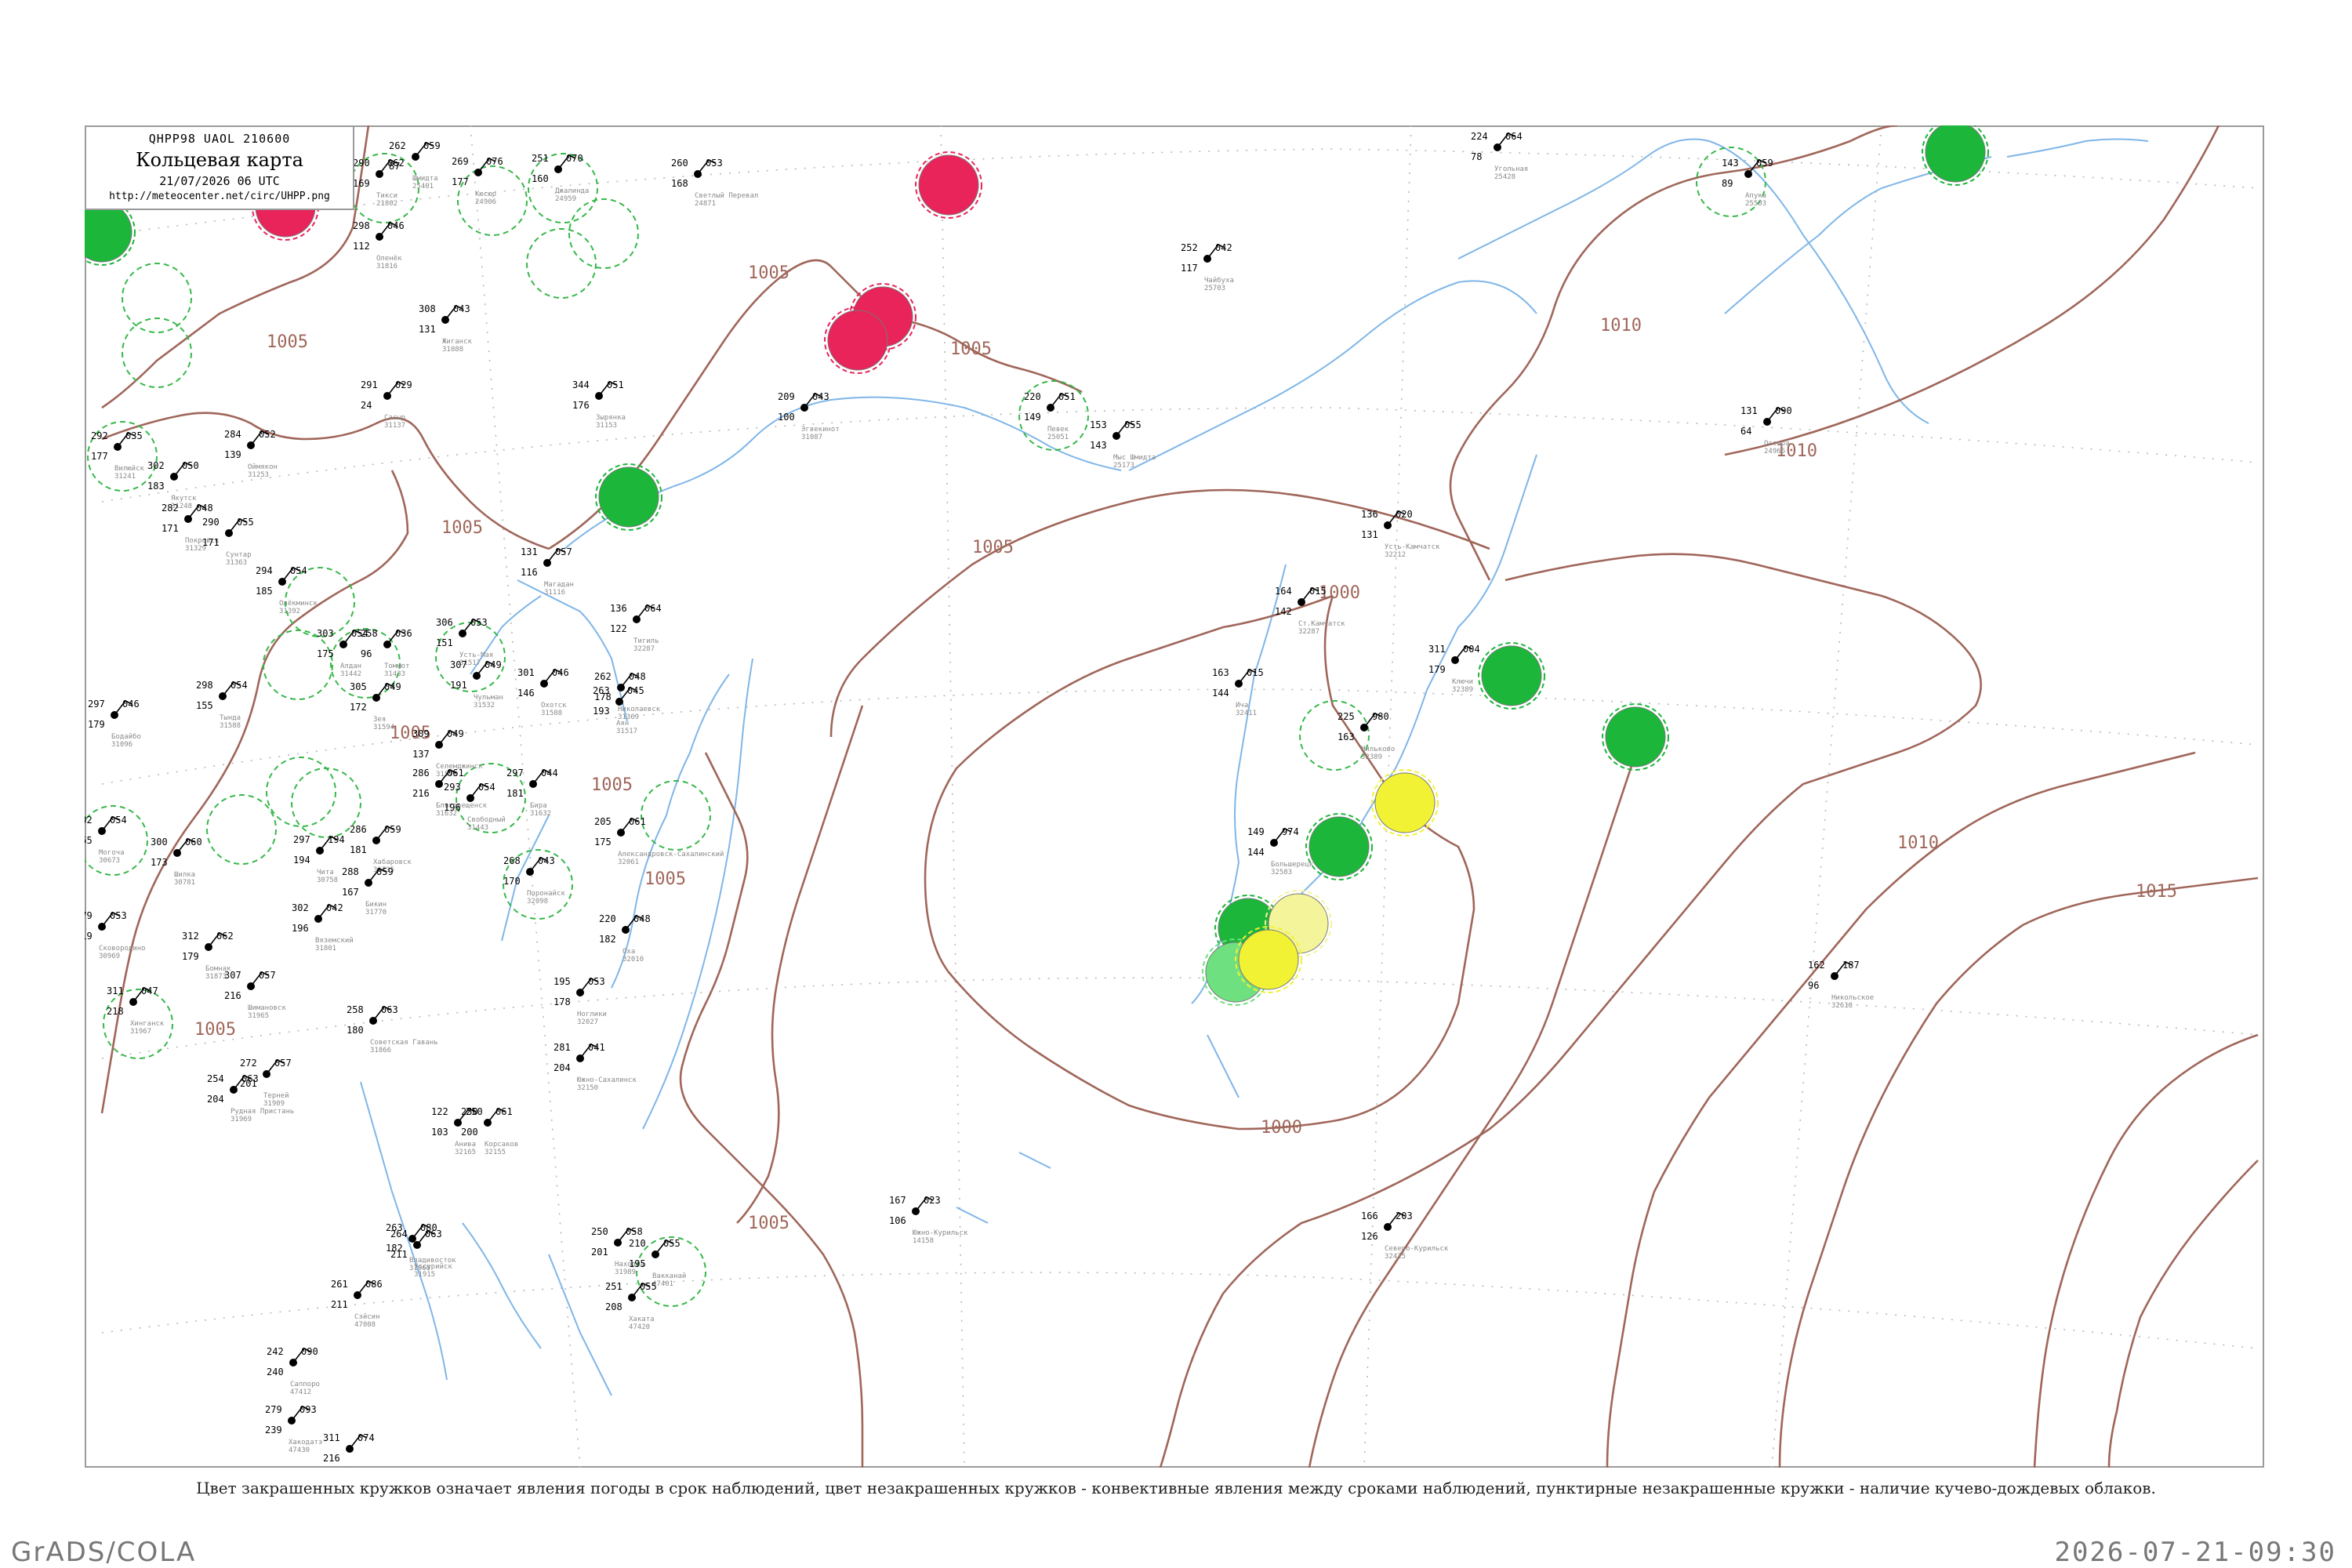 Image resolution: width=2352 pixels, height=1568 pixels. Describe the element at coordinates (283, 1063) in the screenshot. I see `station-pressure: 057` at that location.